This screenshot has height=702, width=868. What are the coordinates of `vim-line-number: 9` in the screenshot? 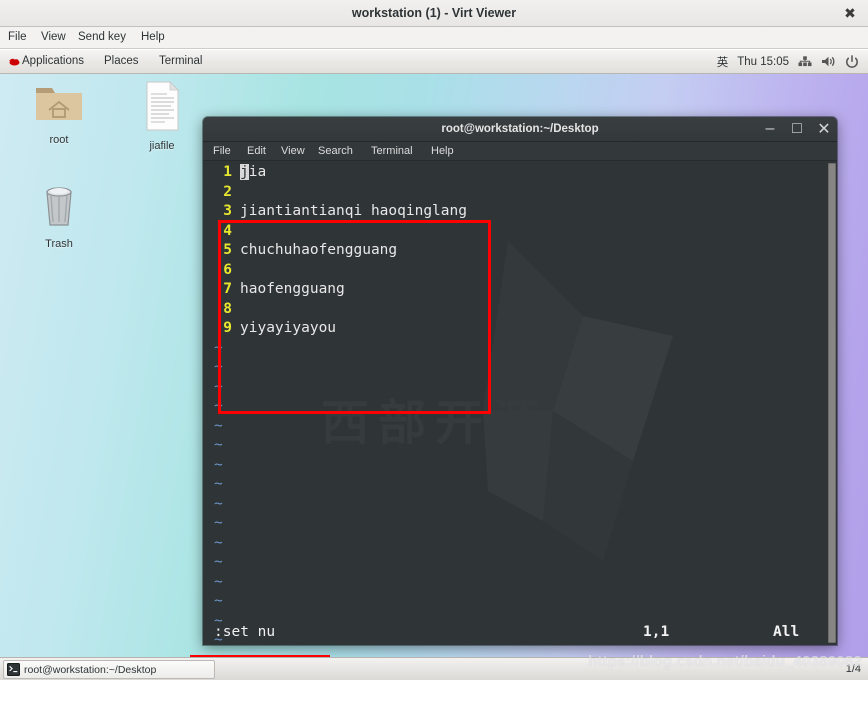 It's located at (227, 328).